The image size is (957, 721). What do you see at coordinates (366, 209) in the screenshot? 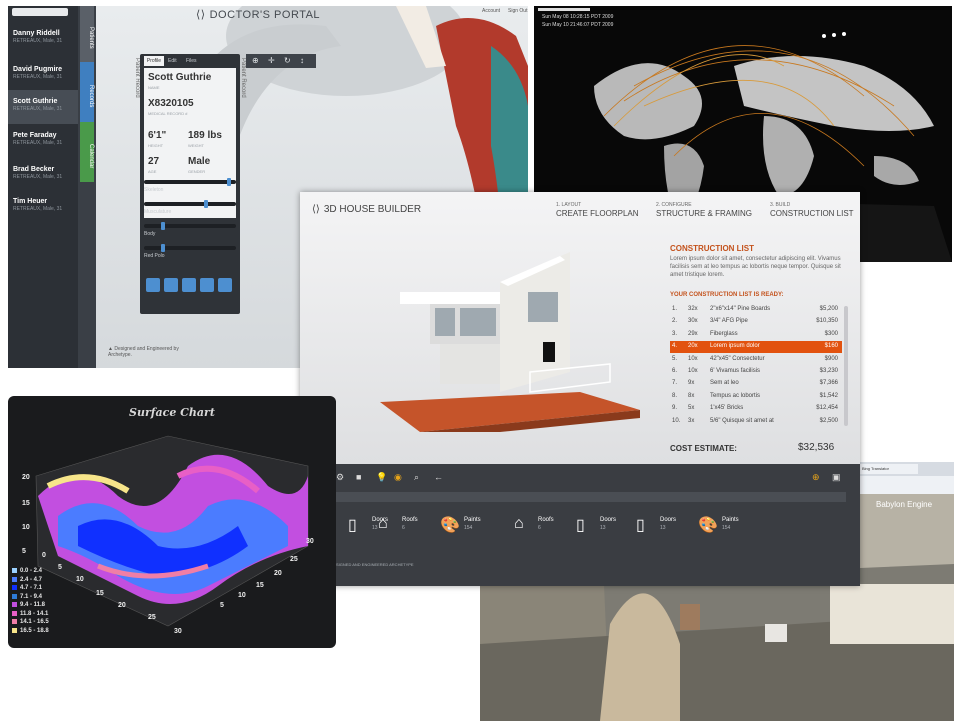
I see `app-title: ⟨⟩ 3D HOUSE BUILDER` at bounding box center [366, 209].